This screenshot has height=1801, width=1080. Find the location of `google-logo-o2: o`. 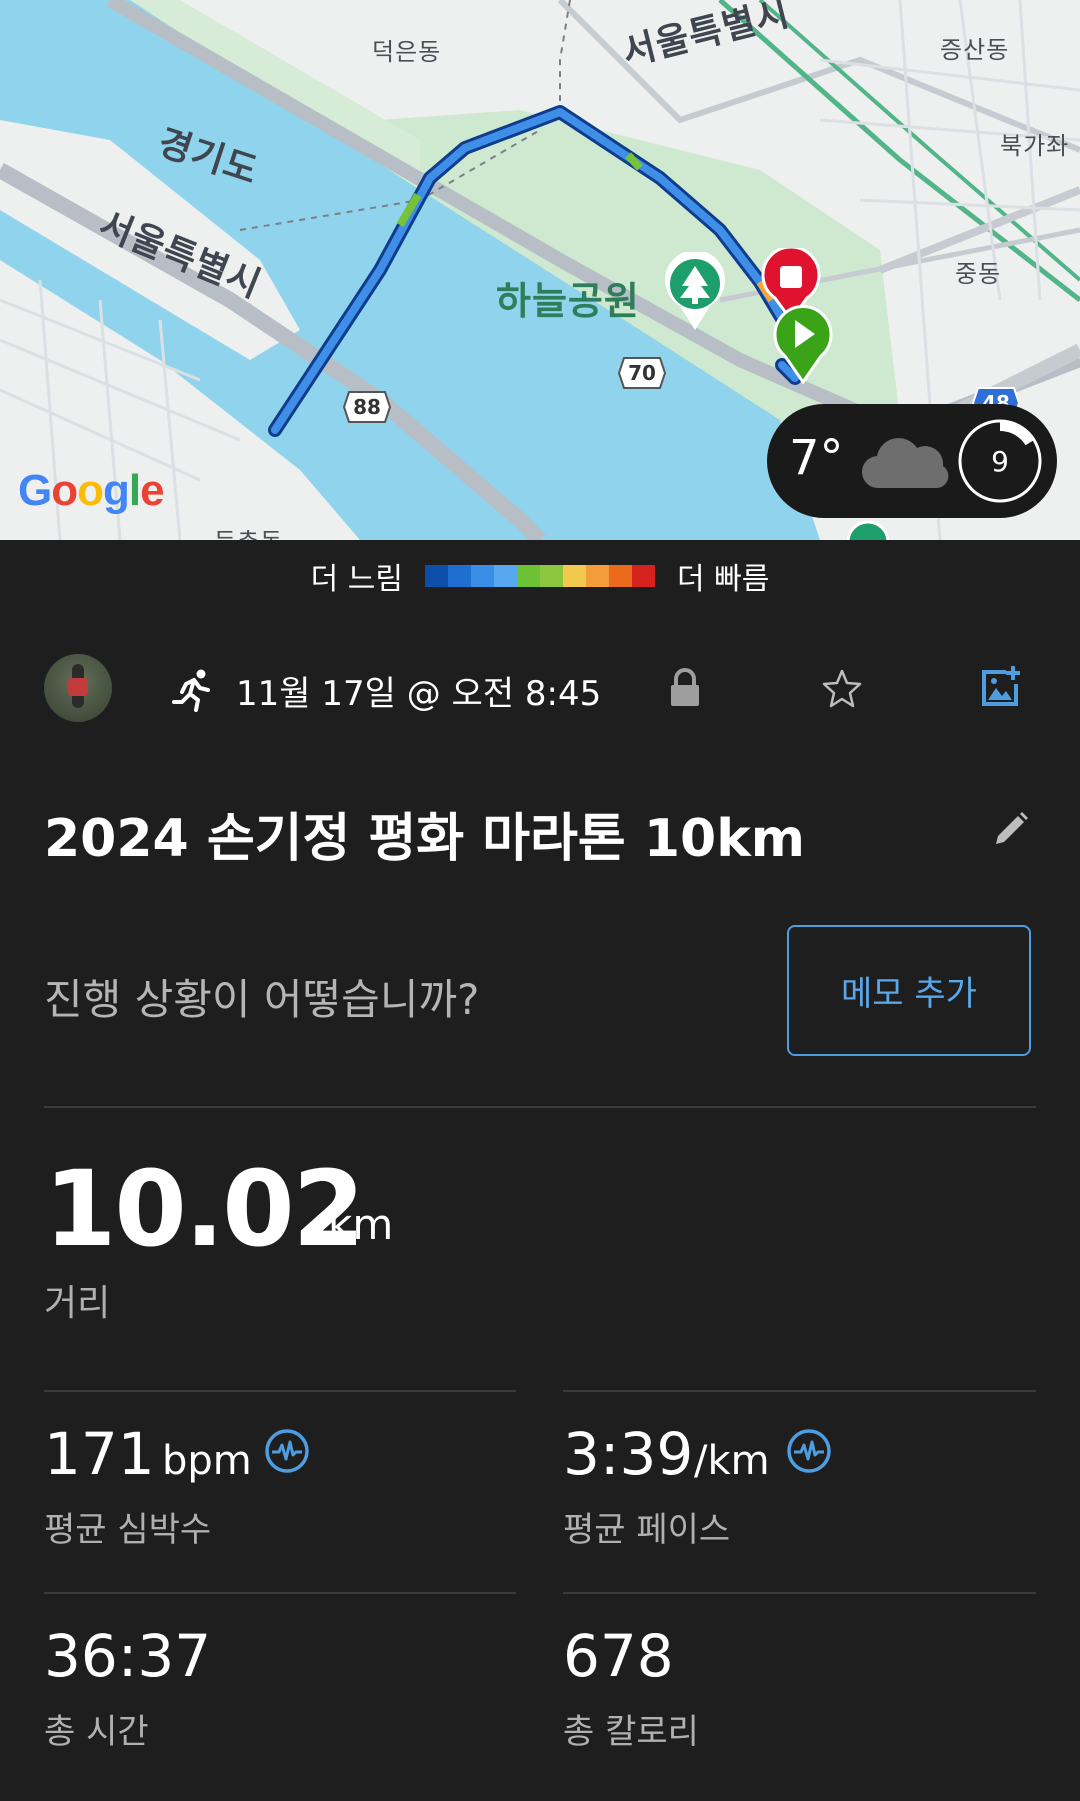

google-logo-o2: o is located at coordinates (90, 490).